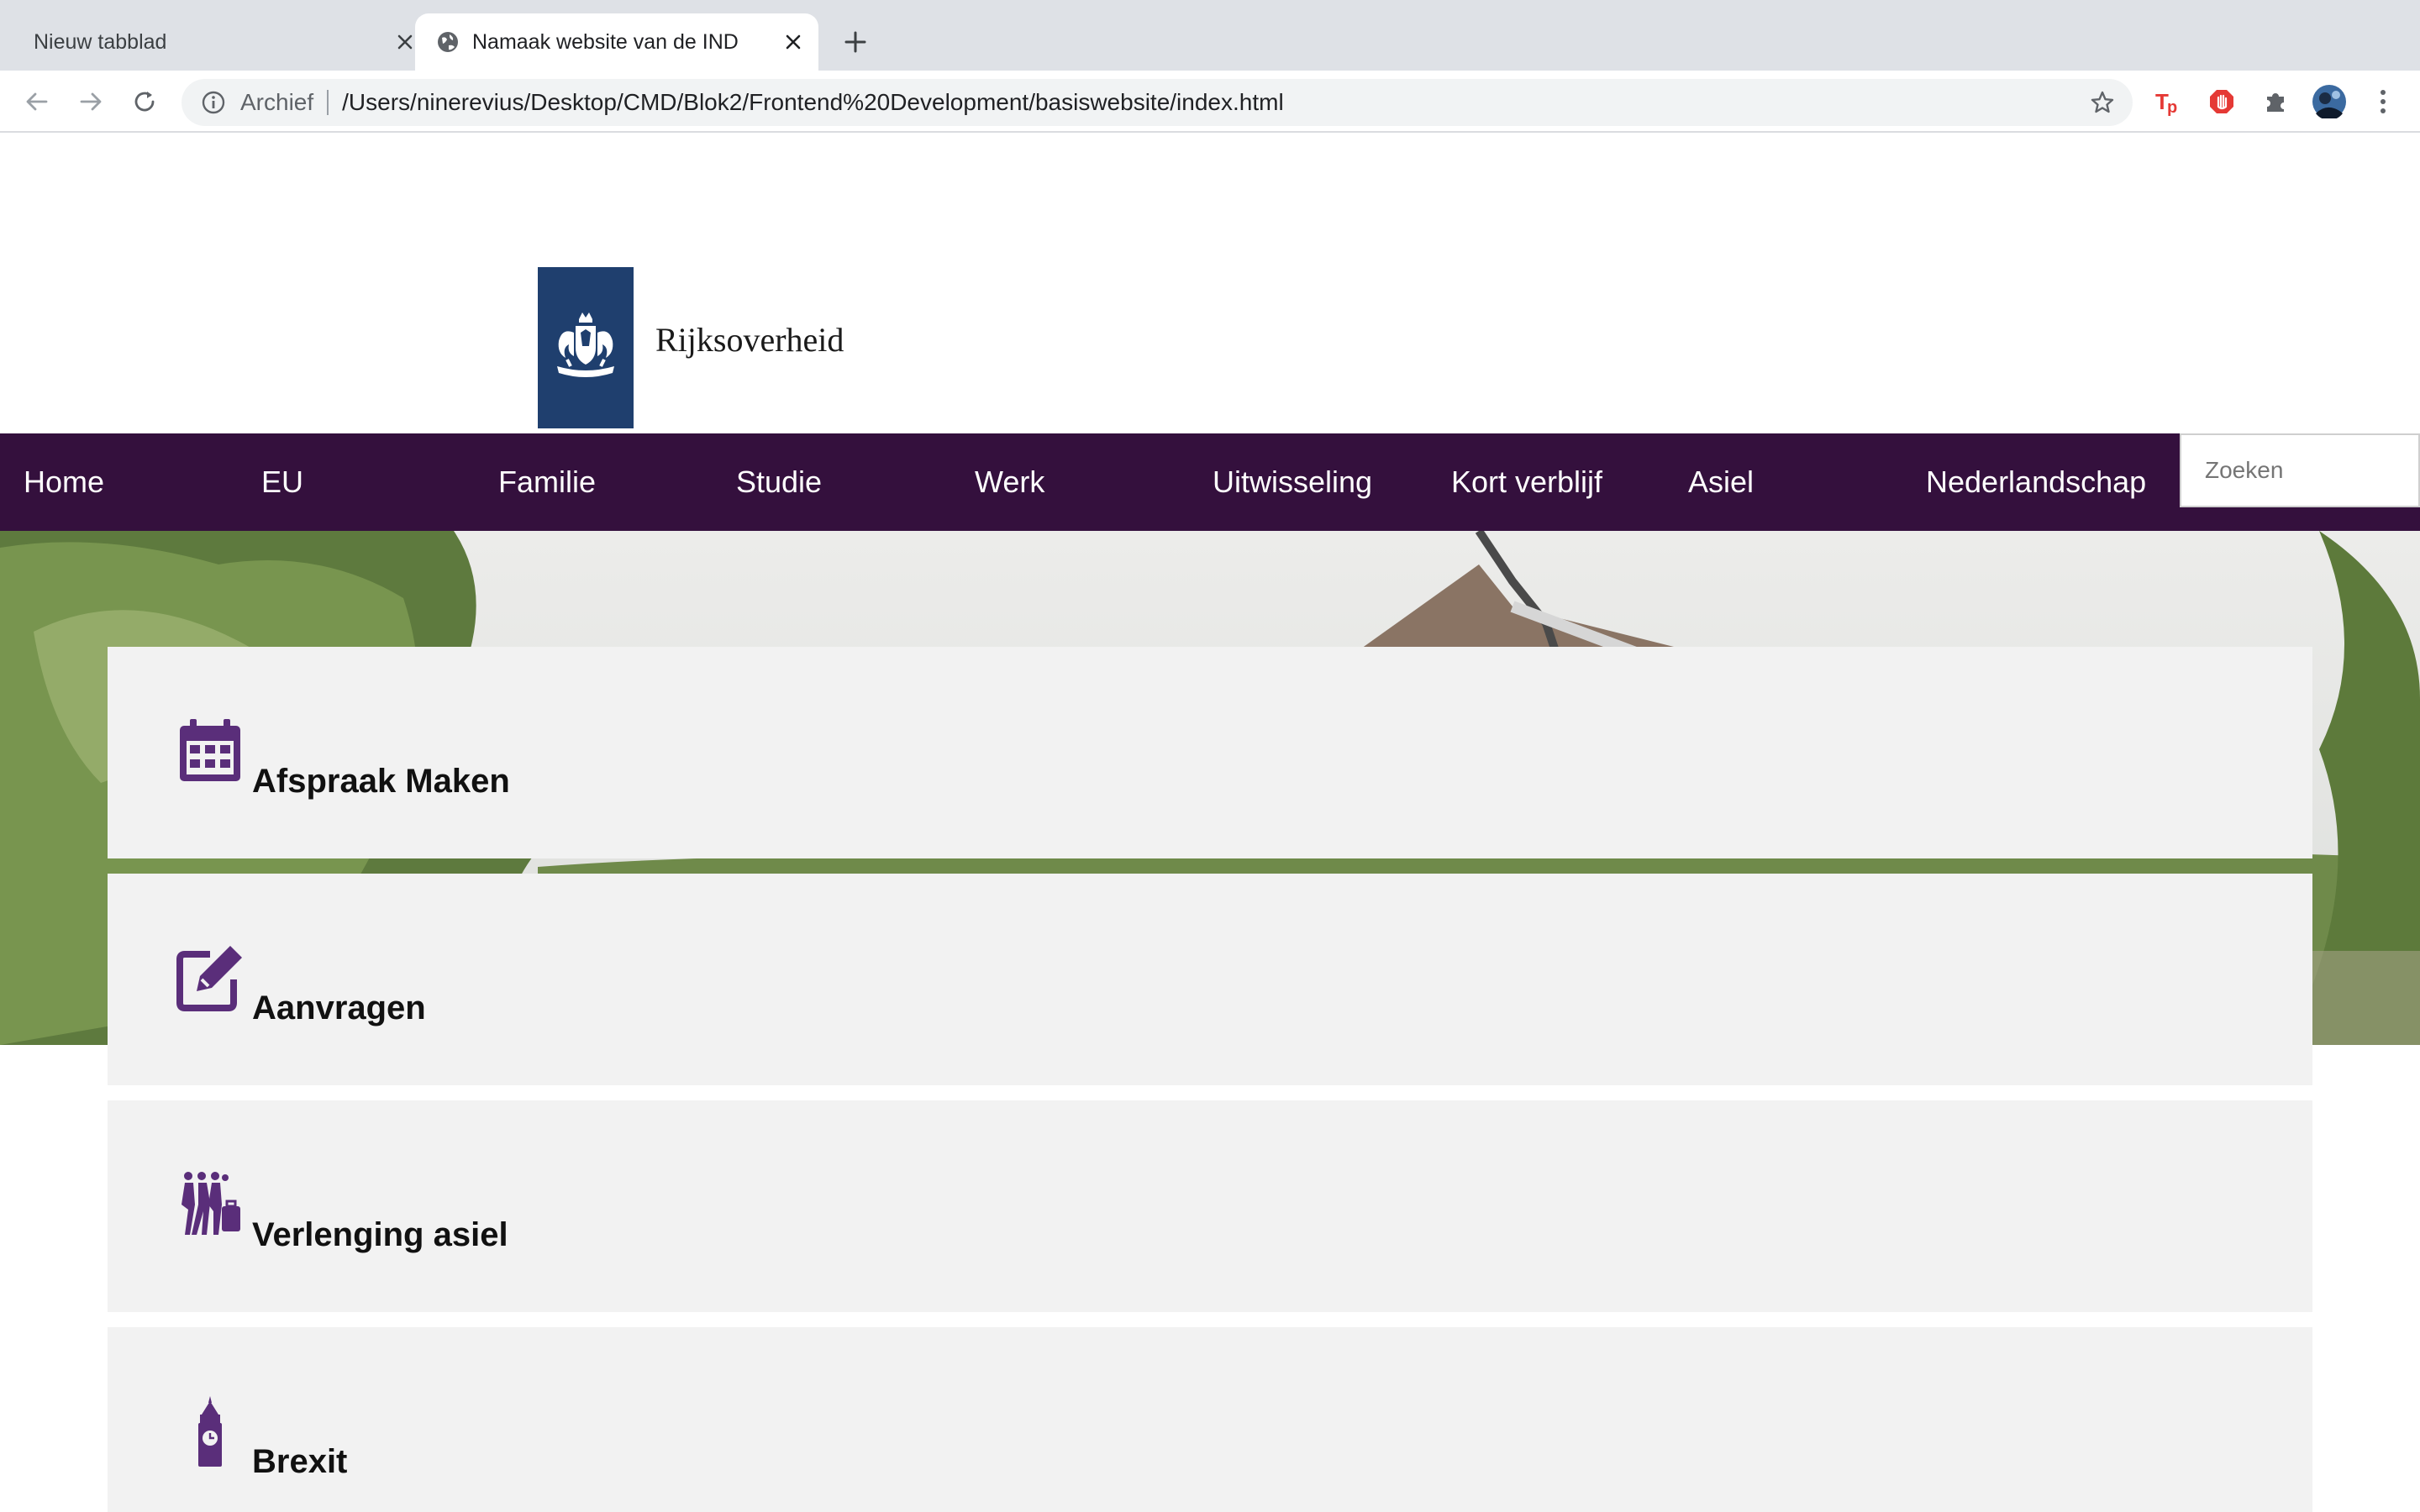 The image size is (2420, 1512). I want to click on tab-title: Namaak website van de IND, so click(605, 41).